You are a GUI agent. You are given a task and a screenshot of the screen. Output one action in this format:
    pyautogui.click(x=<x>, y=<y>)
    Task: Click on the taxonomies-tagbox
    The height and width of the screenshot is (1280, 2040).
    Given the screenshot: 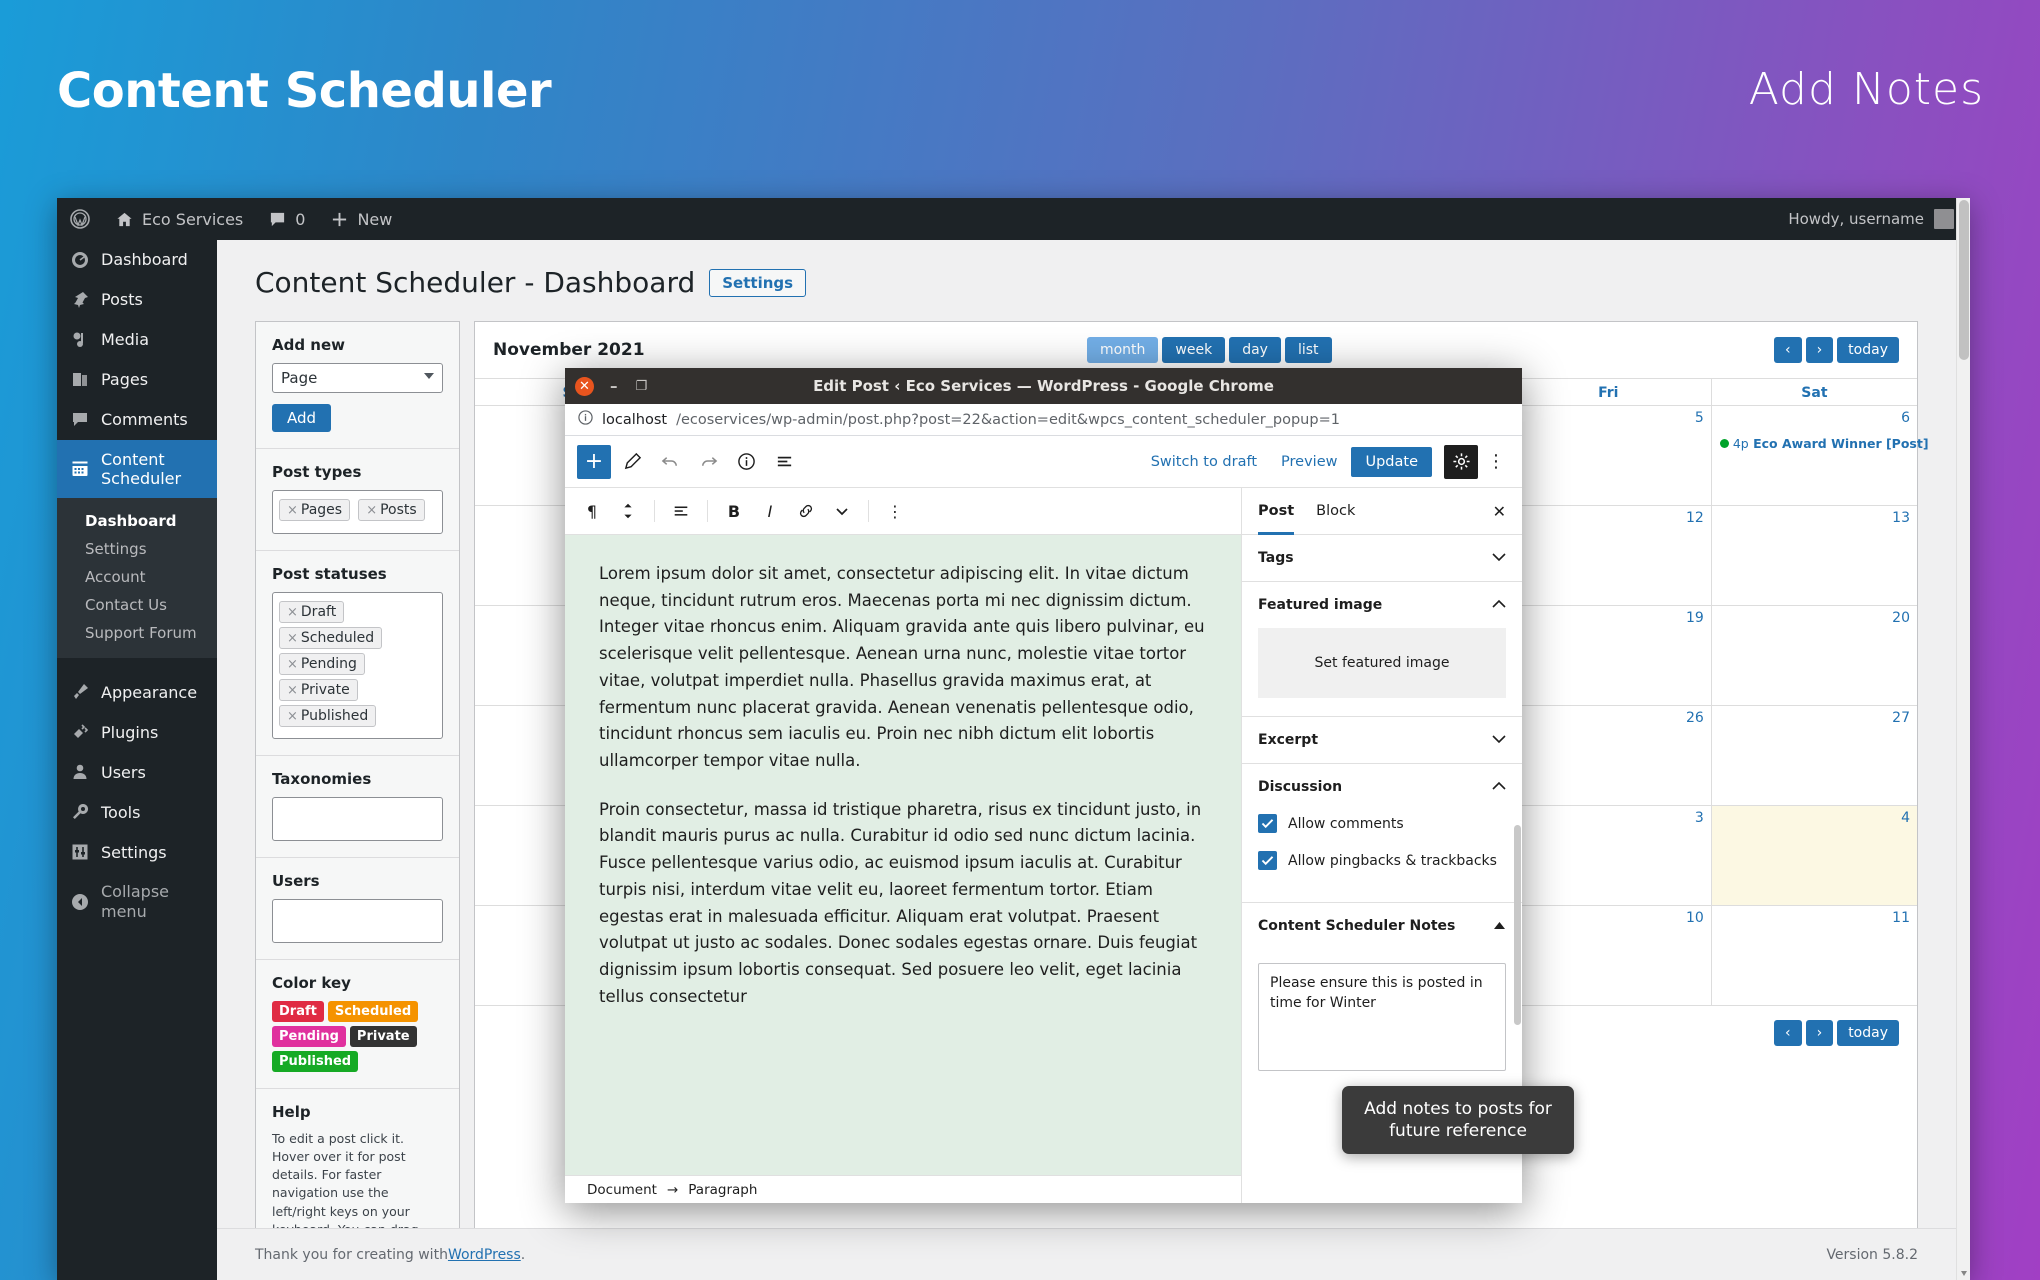 What is the action you would take?
    pyautogui.click(x=357, y=819)
    